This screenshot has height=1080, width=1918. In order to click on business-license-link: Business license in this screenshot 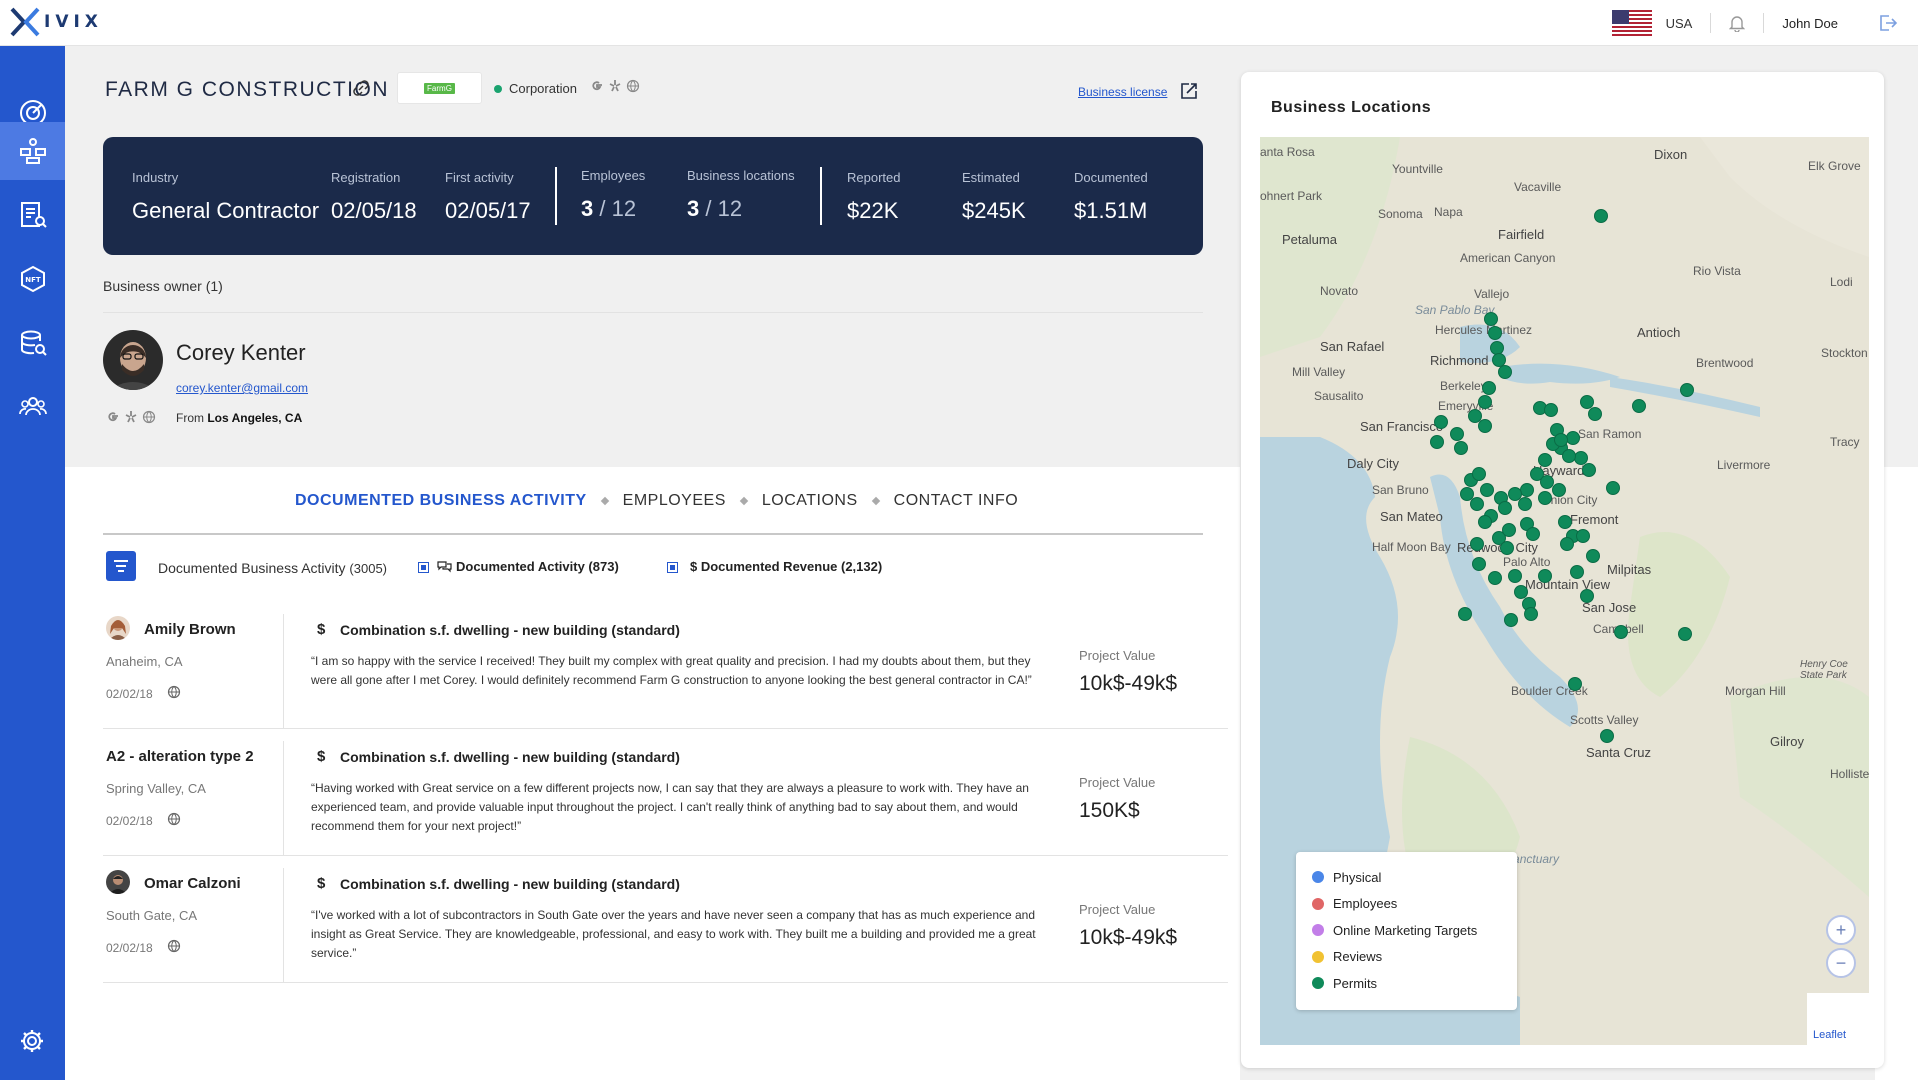, I will do `click(1122, 92)`.